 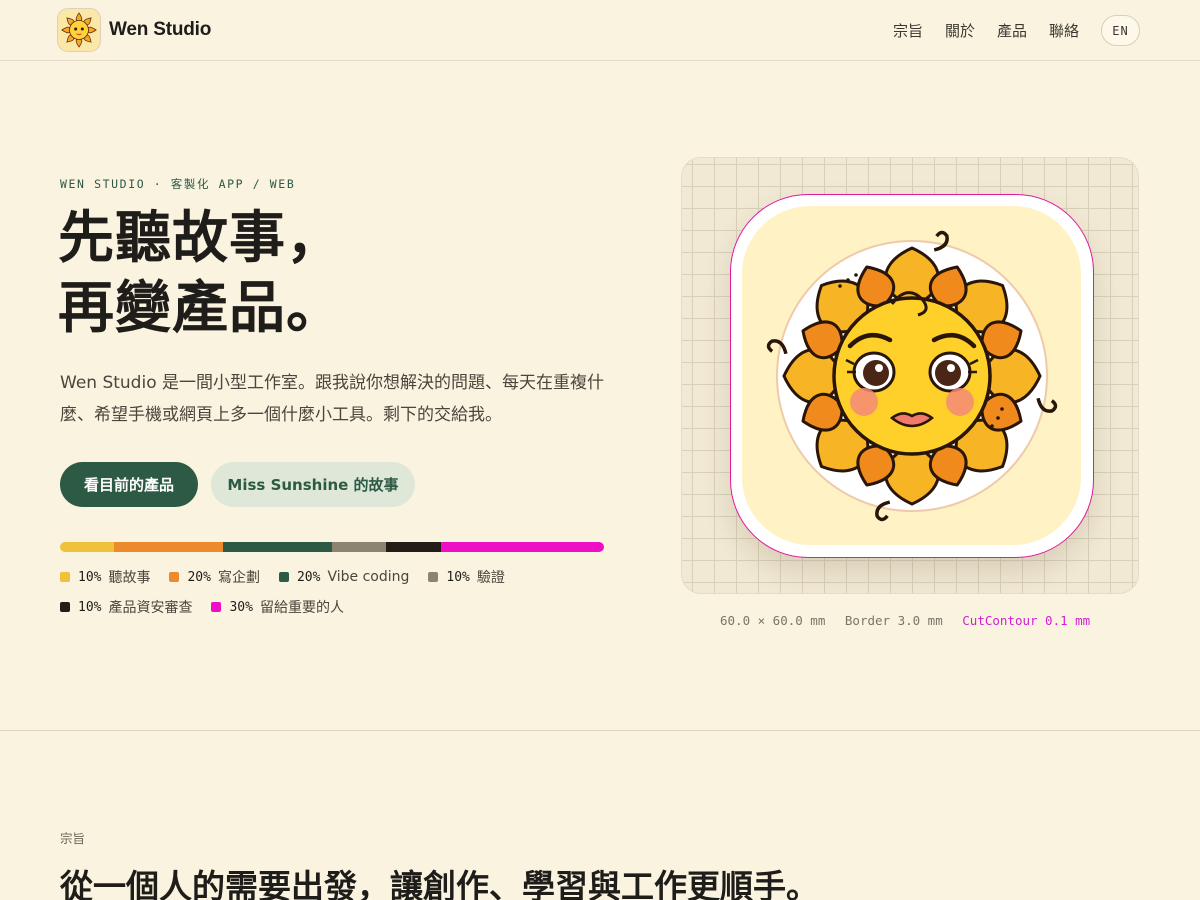 I want to click on legend-row: 10% 聽故事 20% 寫企劃 20% Vibe coding 10% 驗證, so click(x=340, y=577).